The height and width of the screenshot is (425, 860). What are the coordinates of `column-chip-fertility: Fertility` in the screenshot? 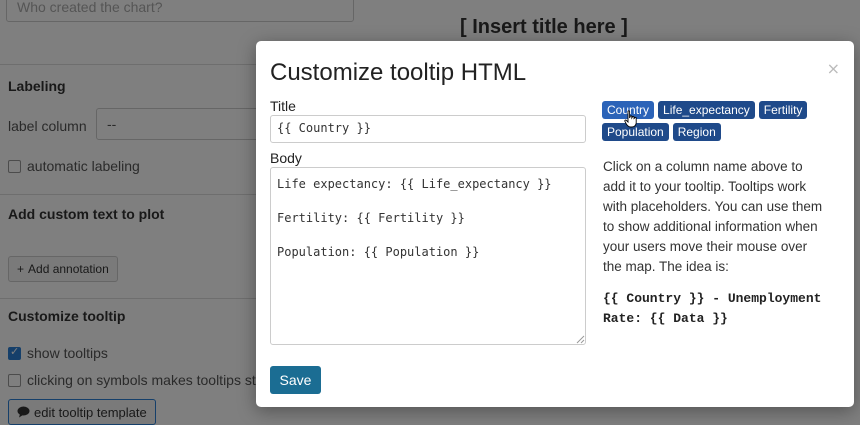 It's located at (783, 110).